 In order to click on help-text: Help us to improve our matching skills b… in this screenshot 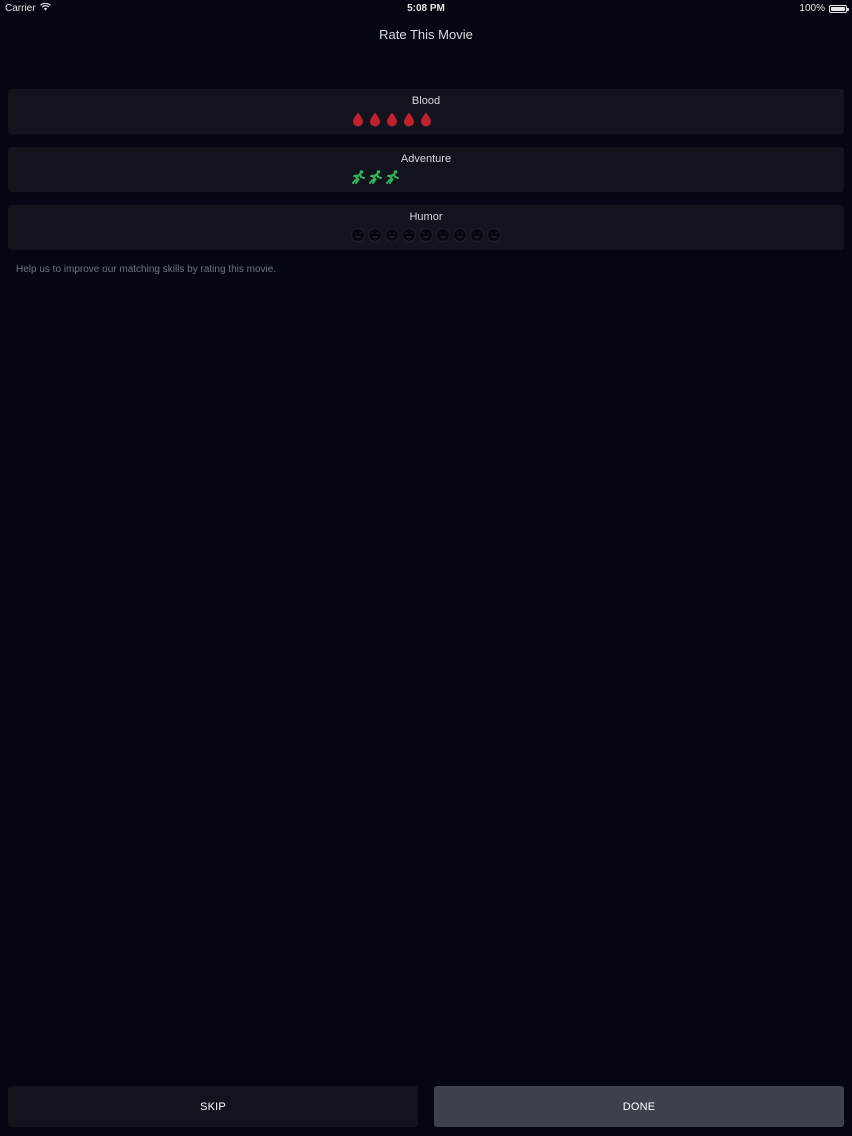, I will do `click(146, 269)`.